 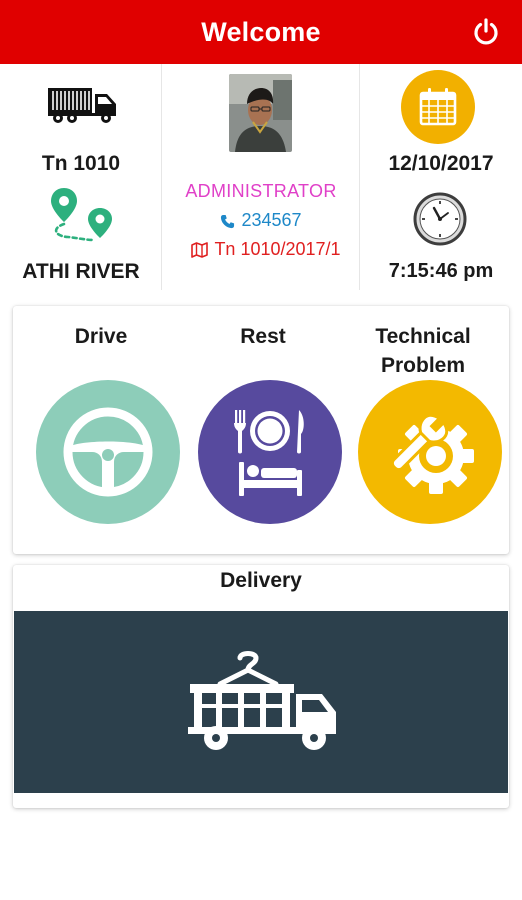 I want to click on truck-icon, so click(x=82, y=105).